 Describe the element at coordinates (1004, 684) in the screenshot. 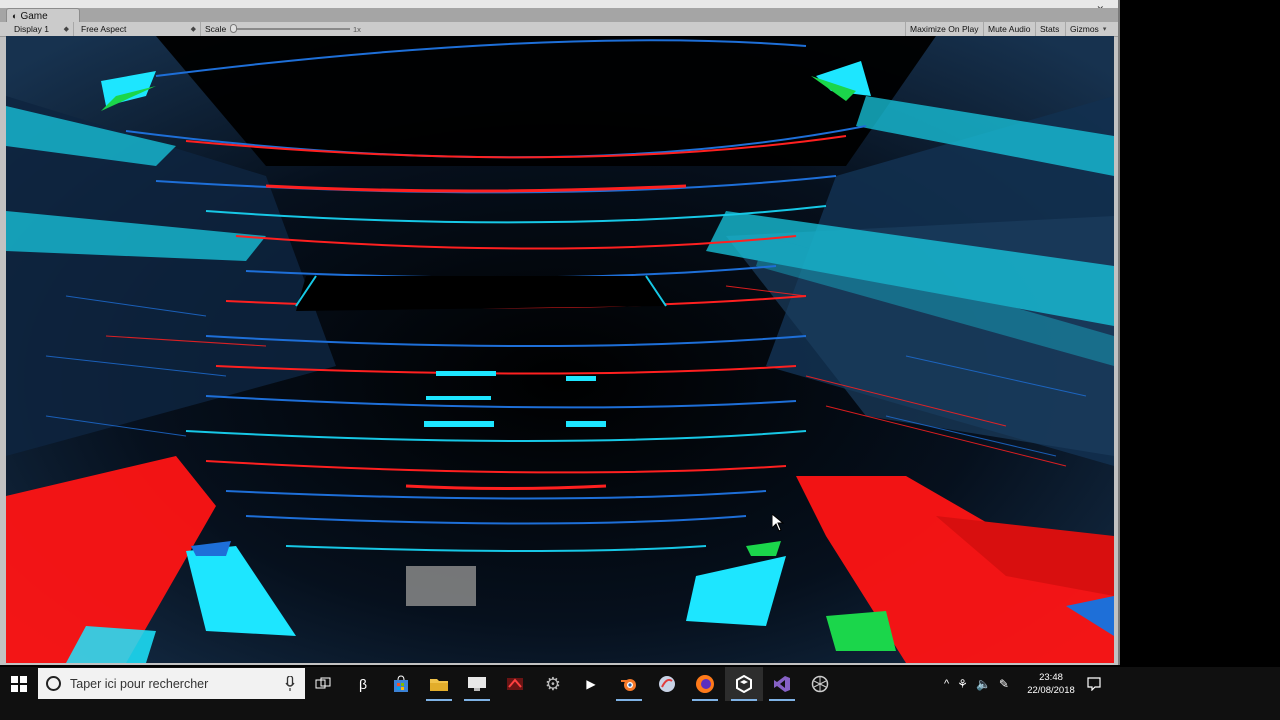

I see `pen-icon: ✎` at that location.